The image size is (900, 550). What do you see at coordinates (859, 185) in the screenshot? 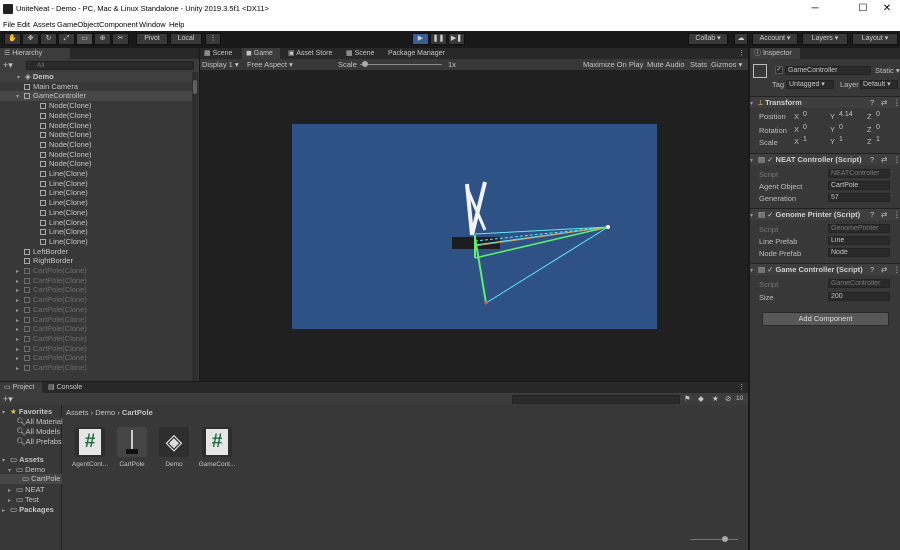
I see `agent-object-field: CartPole` at bounding box center [859, 185].